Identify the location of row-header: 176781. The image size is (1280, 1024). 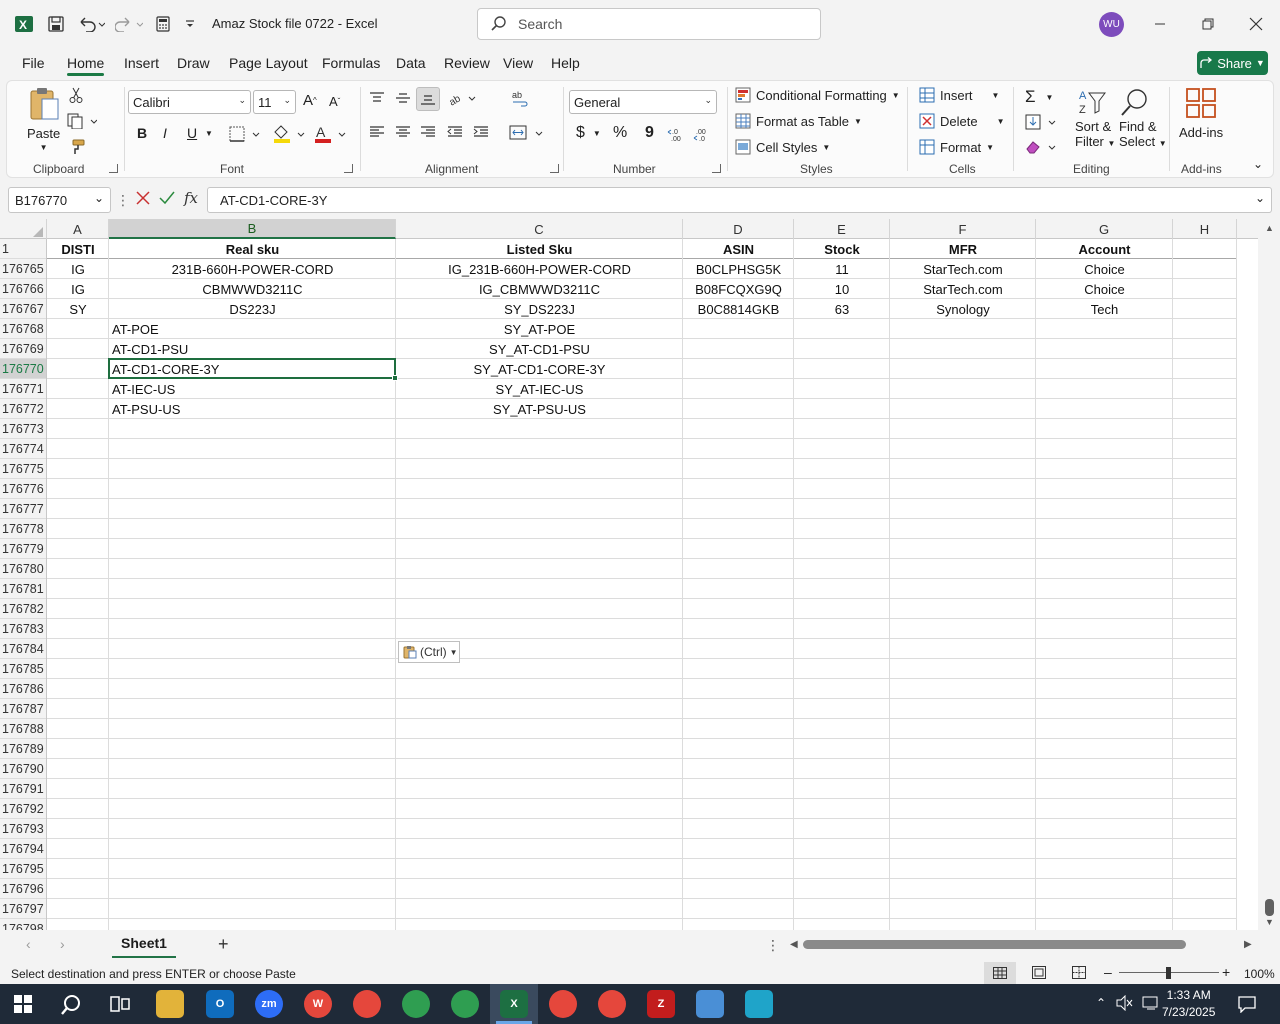
(23, 589).